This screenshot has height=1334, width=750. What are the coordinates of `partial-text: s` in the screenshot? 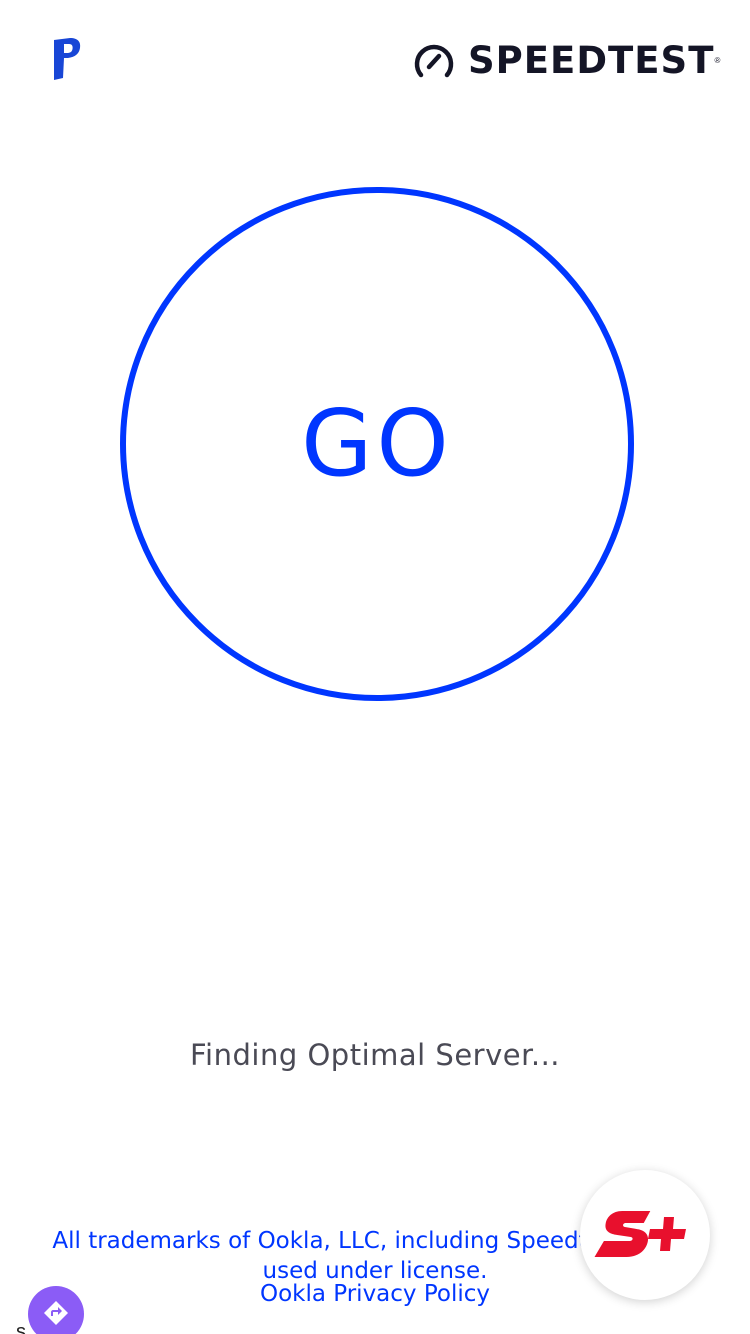 It's located at (21, 1327).